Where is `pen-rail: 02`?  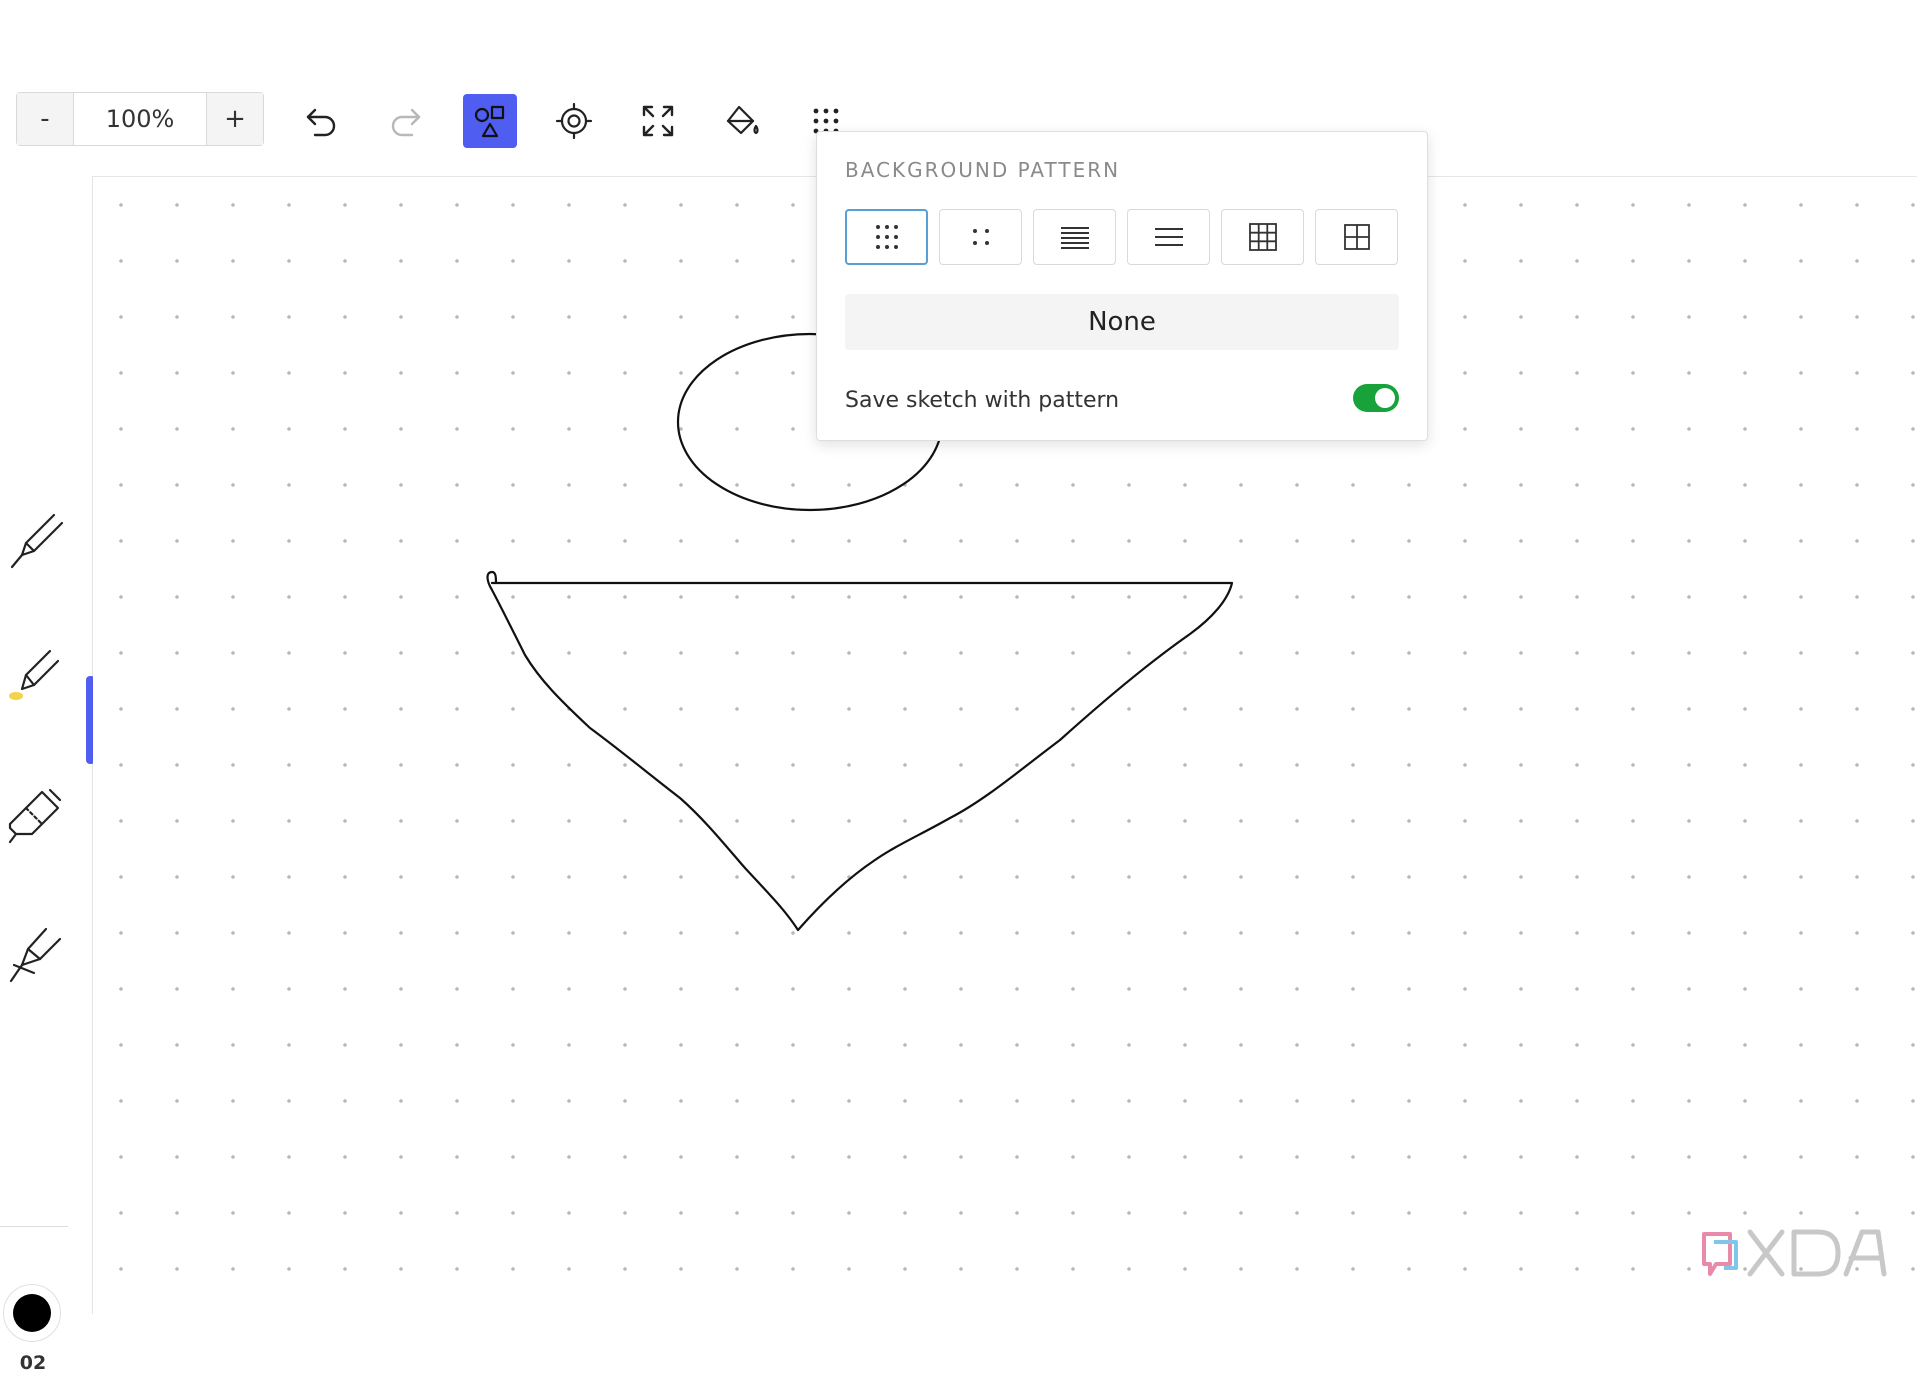
pen-rail: 02 is located at coordinates (47, 775).